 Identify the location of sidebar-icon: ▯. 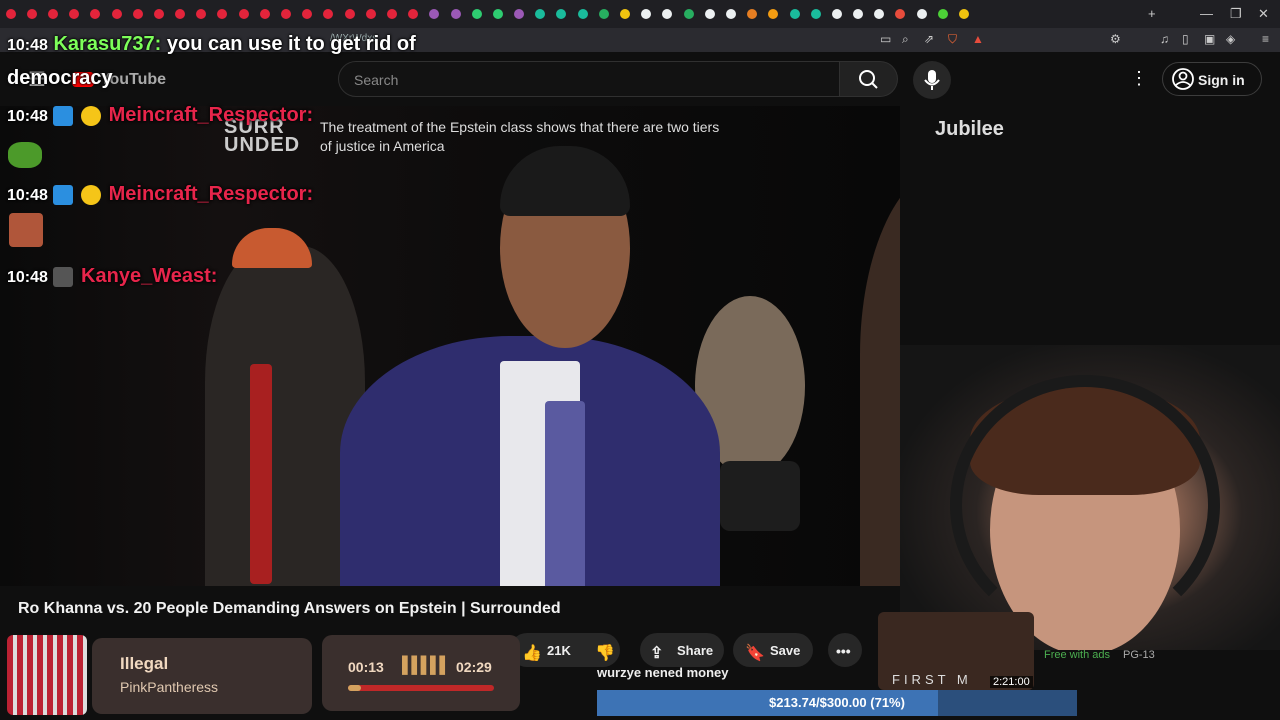
(1185, 39).